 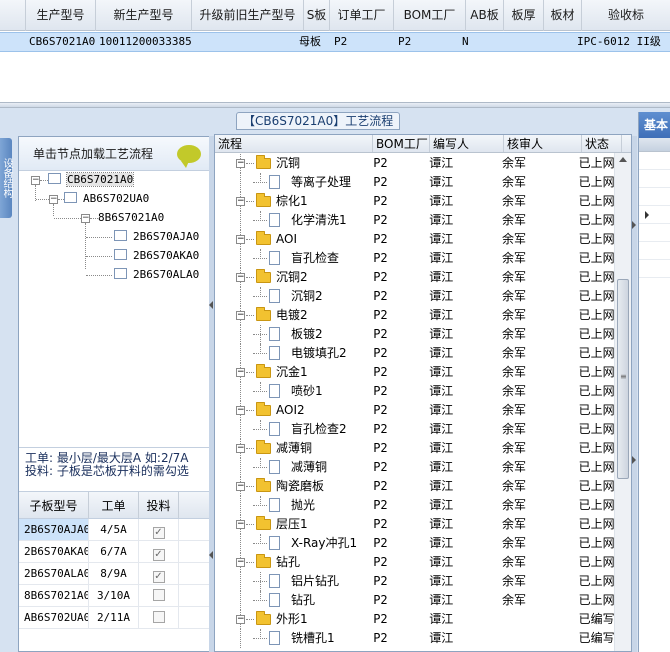 I want to click on process-row: 铣槽孔1 P2 谭江 已编写, so click(x=415, y=638).